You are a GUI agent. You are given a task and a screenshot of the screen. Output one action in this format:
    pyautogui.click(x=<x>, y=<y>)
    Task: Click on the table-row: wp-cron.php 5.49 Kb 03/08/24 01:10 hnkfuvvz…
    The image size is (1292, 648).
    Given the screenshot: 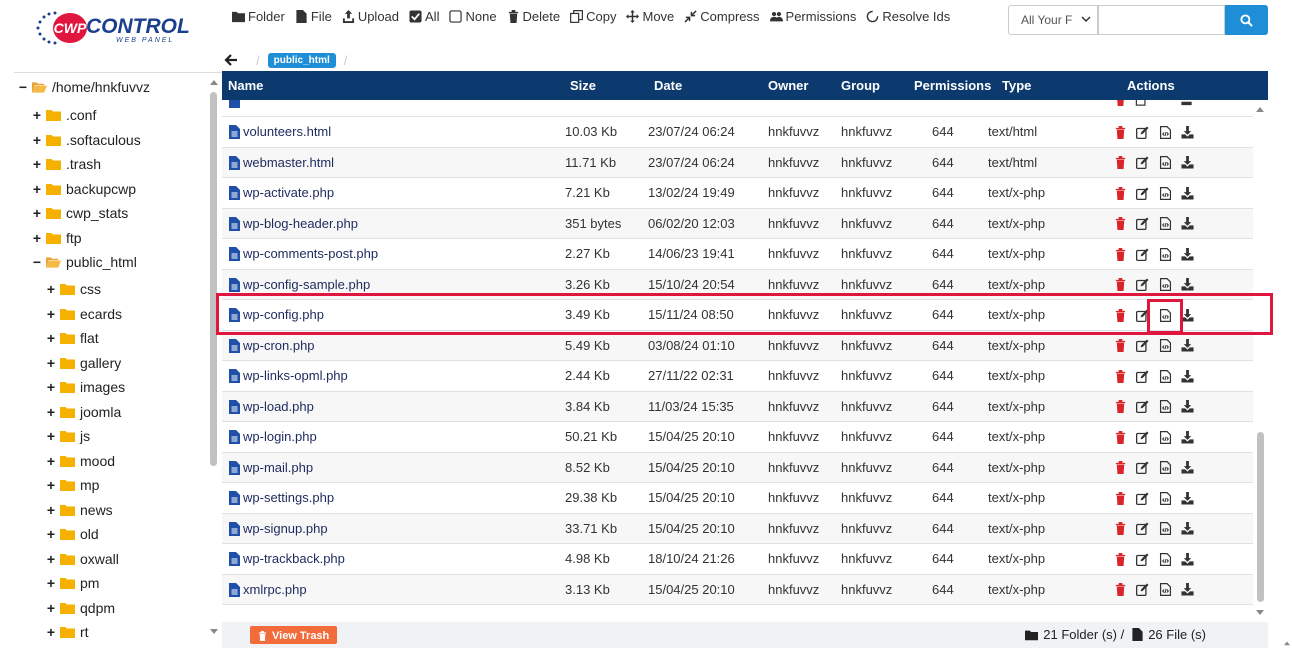 What is the action you would take?
    pyautogui.click(x=737, y=345)
    